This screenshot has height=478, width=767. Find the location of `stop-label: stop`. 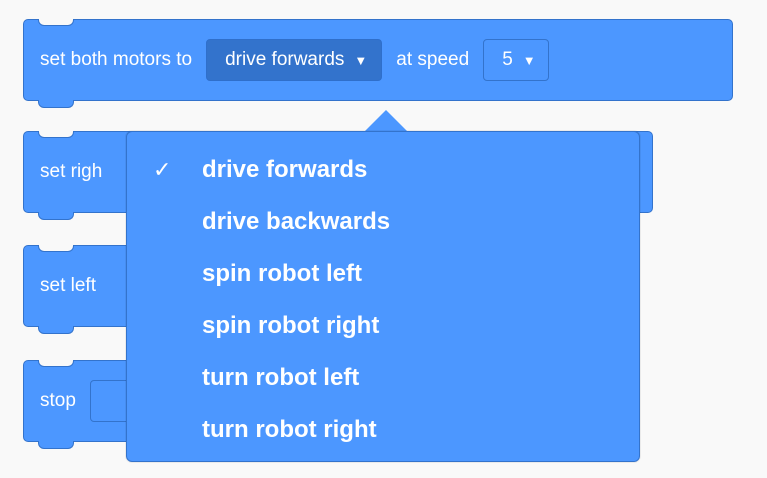

stop-label: stop is located at coordinates (58, 400).